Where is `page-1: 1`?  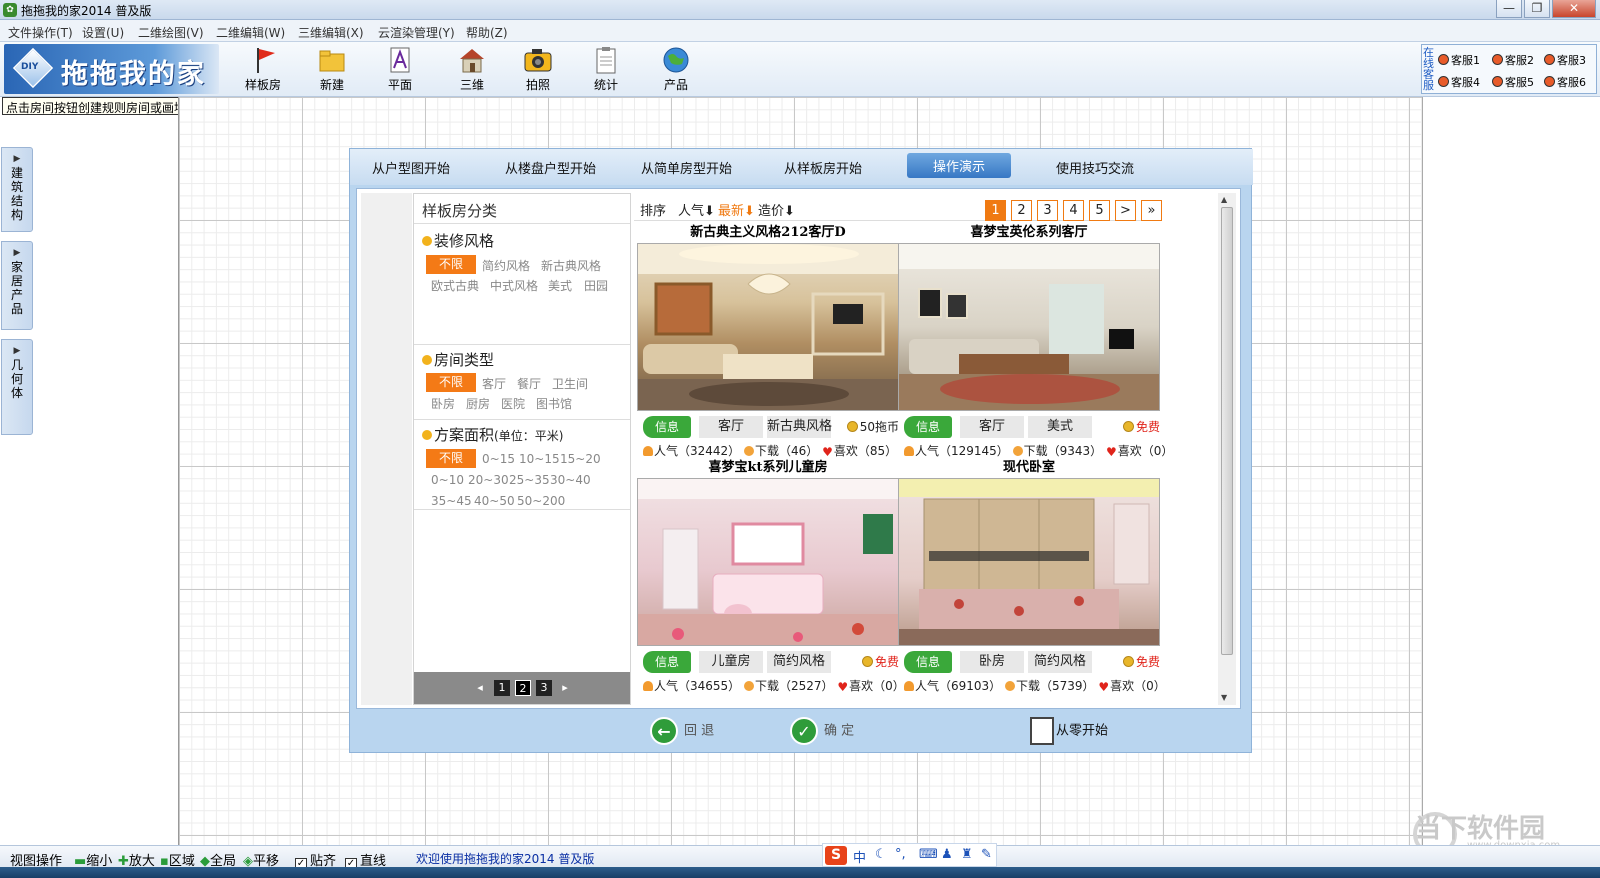
page-1: 1 is located at coordinates (995, 210).